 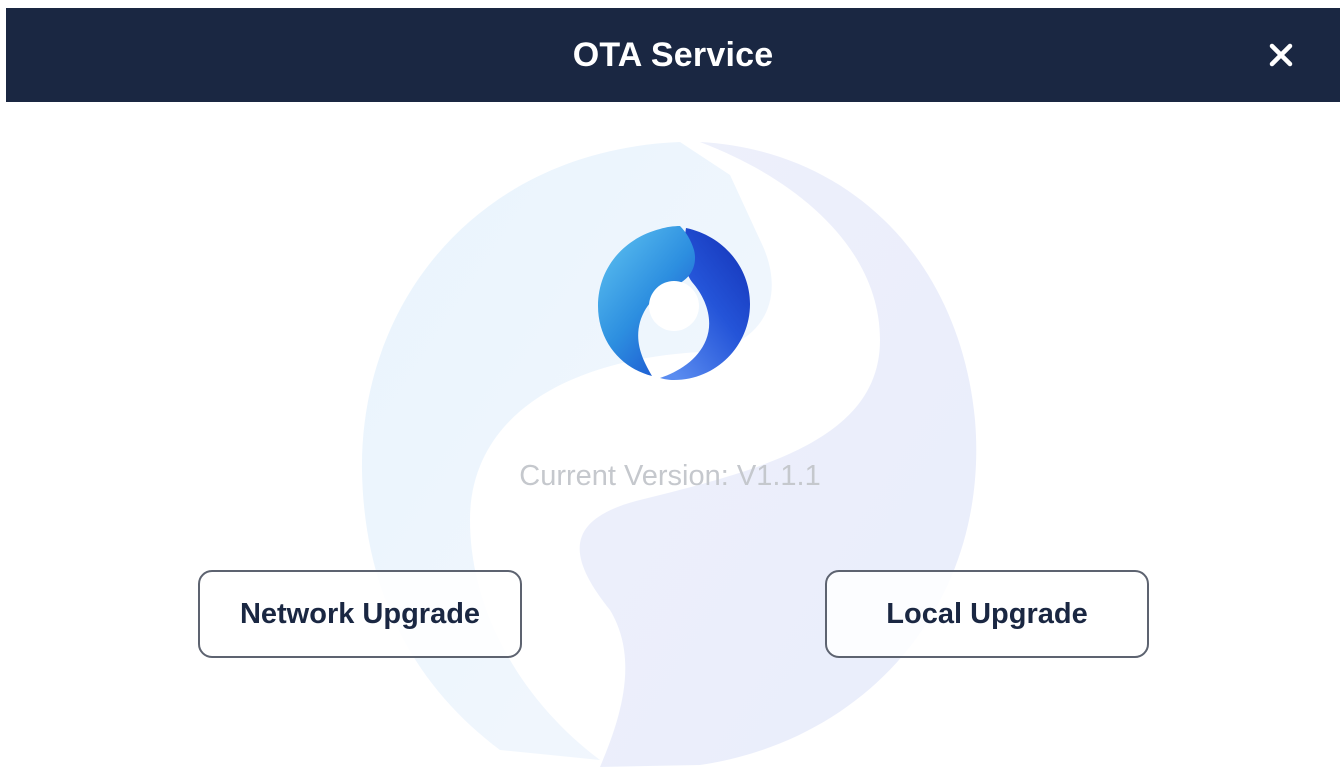 What do you see at coordinates (674, 303) in the screenshot?
I see `ota-refresh-logo-icon` at bounding box center [674, 303].